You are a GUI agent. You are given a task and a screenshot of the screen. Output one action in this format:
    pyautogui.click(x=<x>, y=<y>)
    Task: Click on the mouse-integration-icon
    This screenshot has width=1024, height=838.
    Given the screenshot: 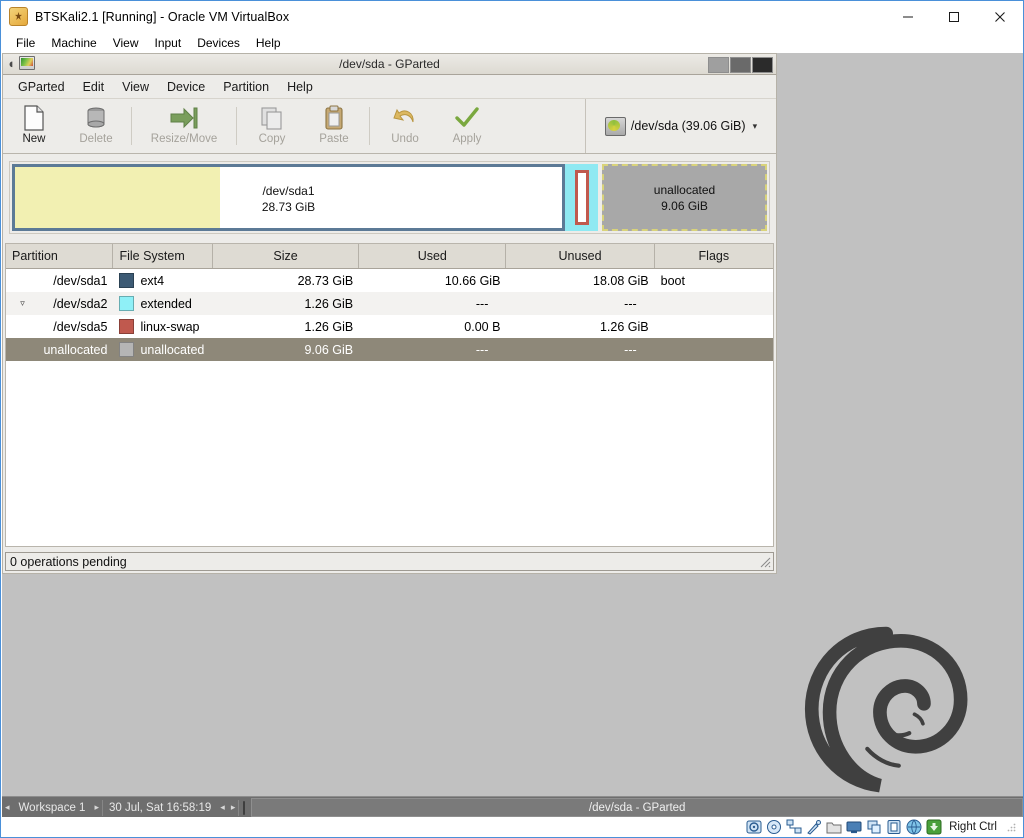 What is the action you would take?
    pyautogui.click(x=934, y=827)
    